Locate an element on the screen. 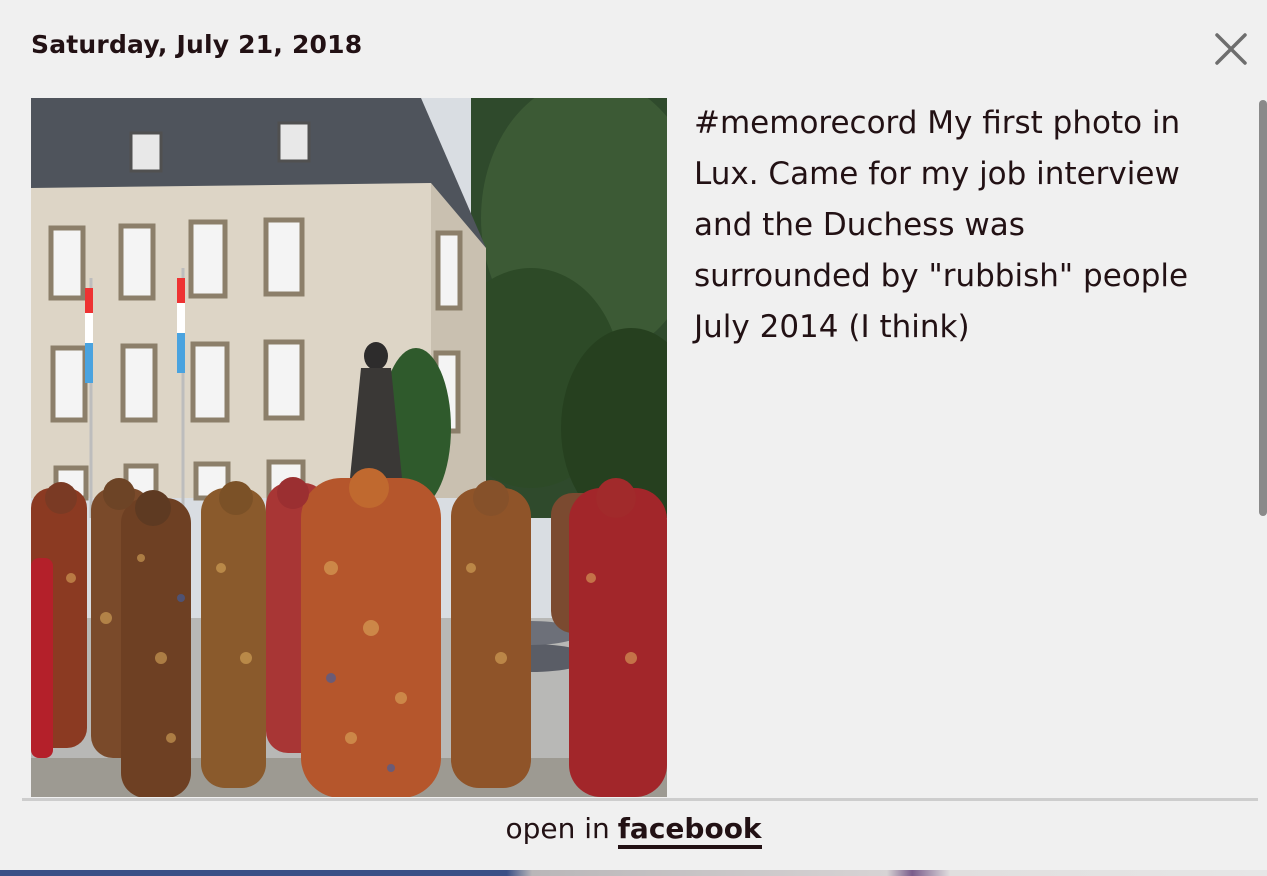  facebook-link: facebook is located at coordinates (689, 830).